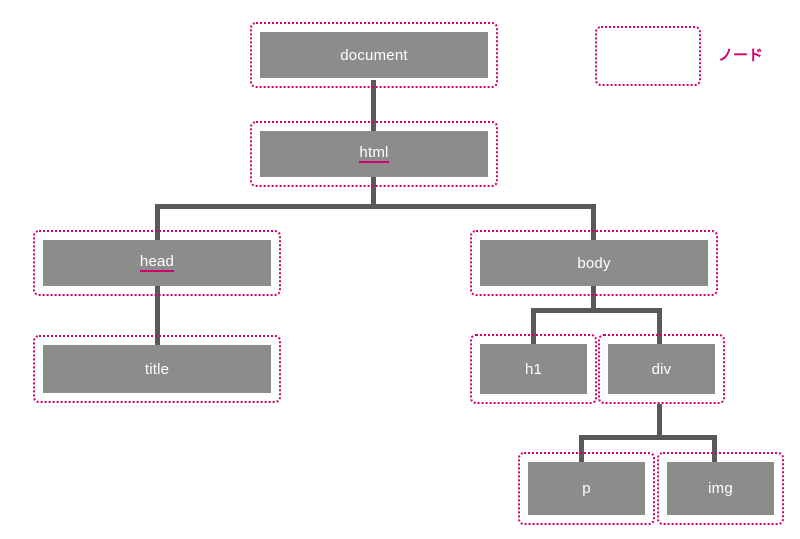 This screenshot has width=800, height=539. I want to click on node-label-img: img, so click(720, 488).